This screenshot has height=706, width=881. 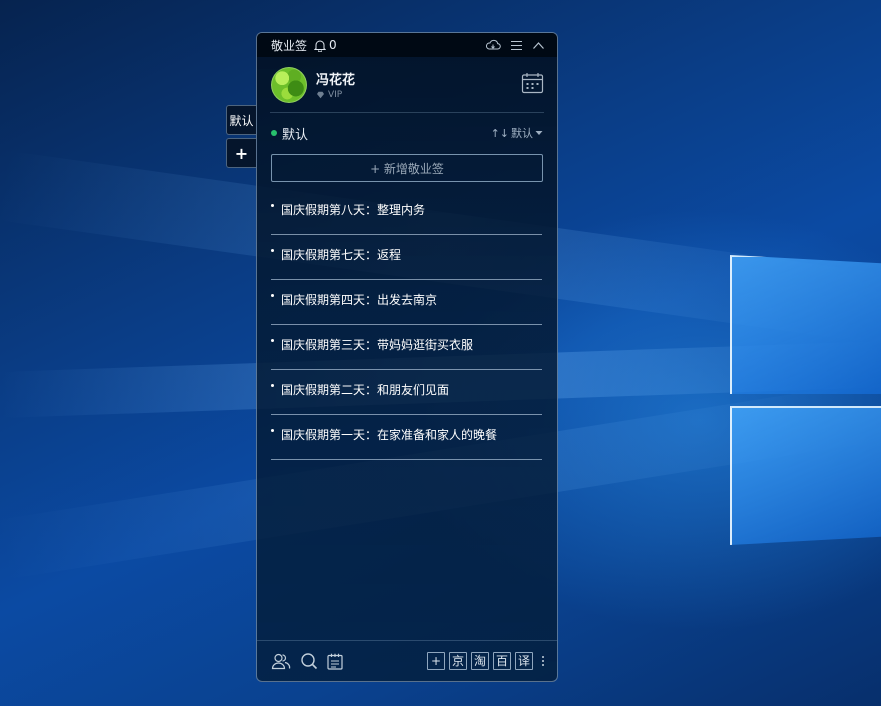 What do you see at coordinates (281, 661) in the screenshot?
I see `contacts-icon` at bounding box center [281, 661].